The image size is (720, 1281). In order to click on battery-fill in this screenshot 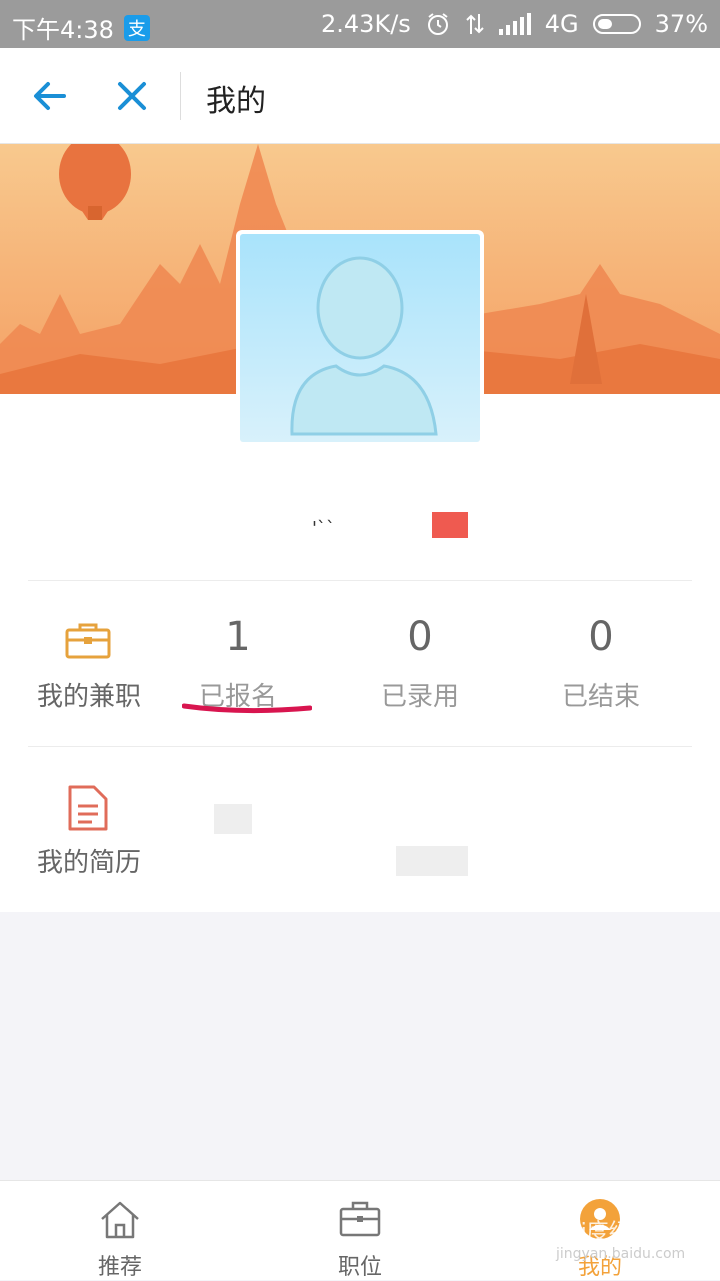, I will do `click(604, 24)`.